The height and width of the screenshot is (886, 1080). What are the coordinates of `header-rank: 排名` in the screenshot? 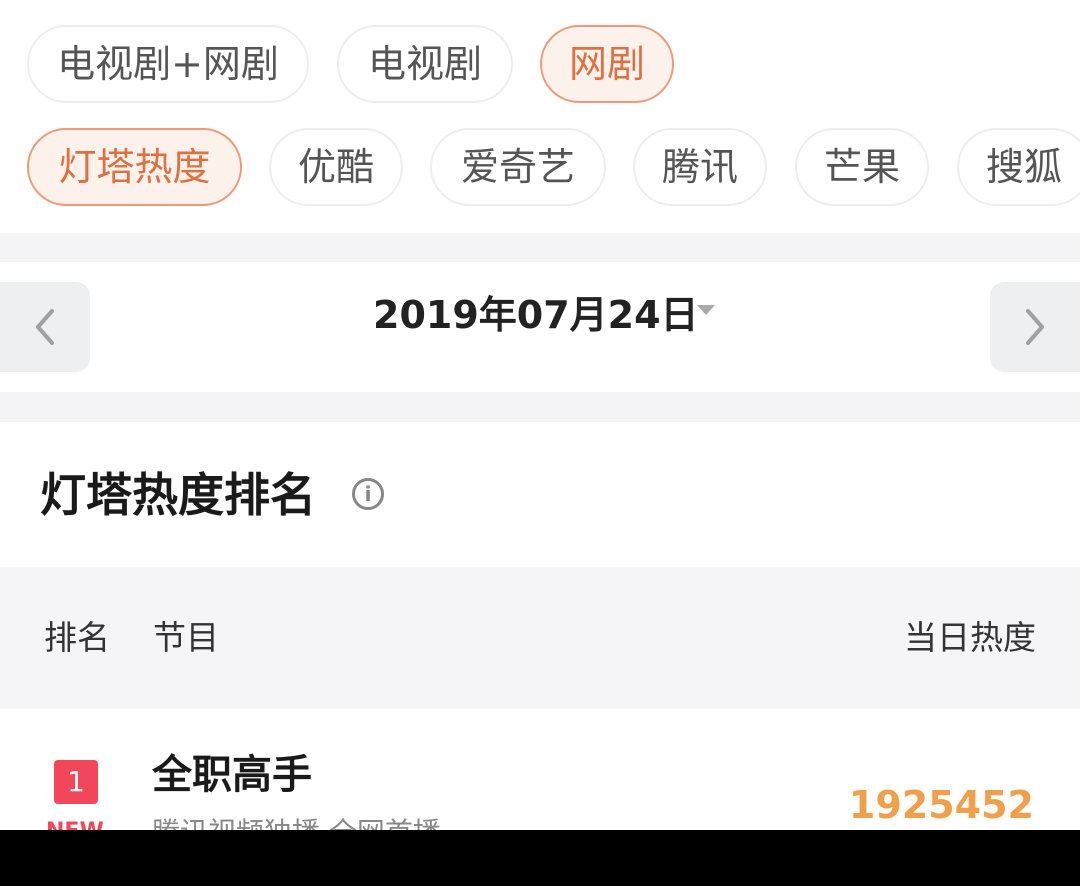 It's located at (77, 637).